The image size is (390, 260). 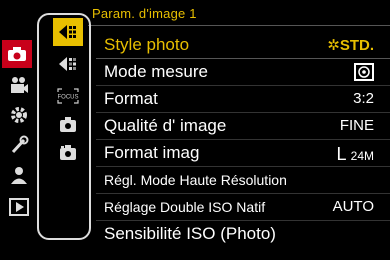 I want to click on image-settings-2-icon, so click(x=67, y=64).